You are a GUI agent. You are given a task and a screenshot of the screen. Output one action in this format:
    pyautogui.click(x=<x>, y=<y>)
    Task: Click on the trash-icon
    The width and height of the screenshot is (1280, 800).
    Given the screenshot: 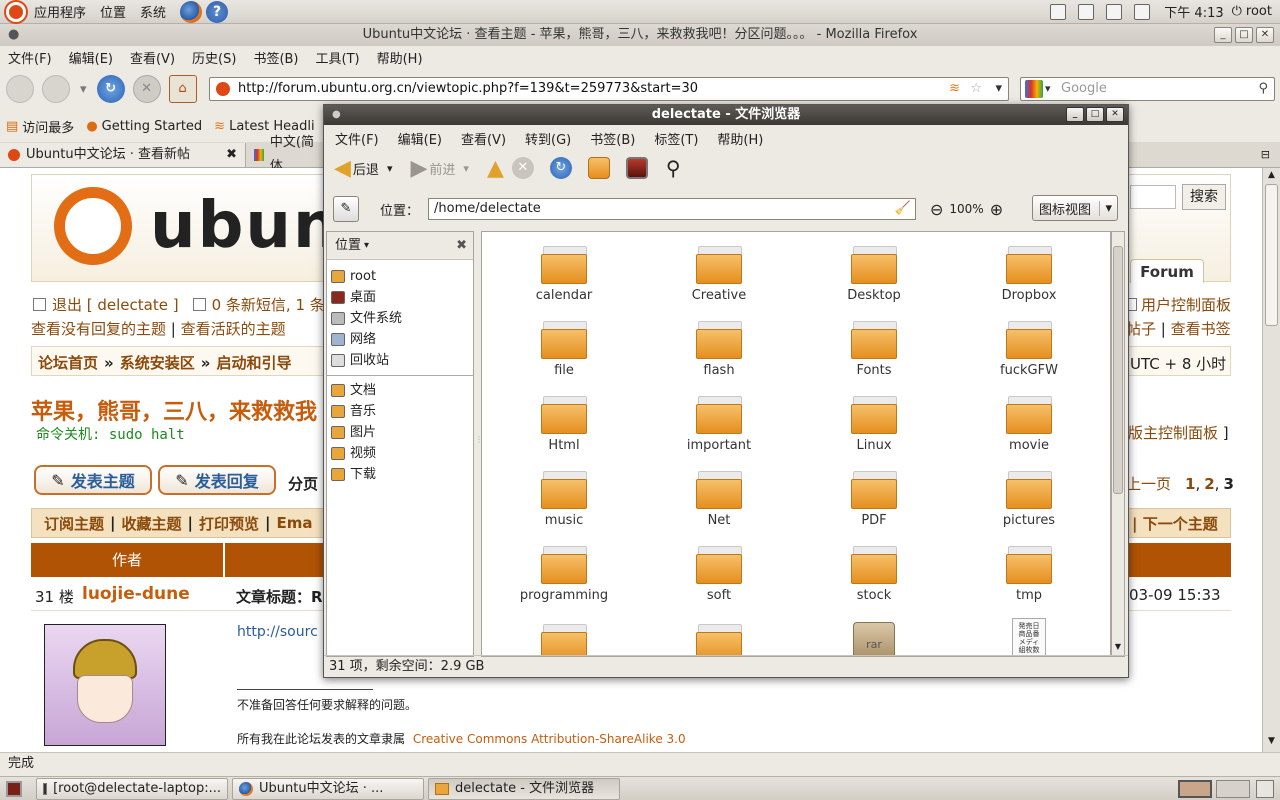 What is the action you would take?
    pyautogui.click(x=1265, y=788)
    